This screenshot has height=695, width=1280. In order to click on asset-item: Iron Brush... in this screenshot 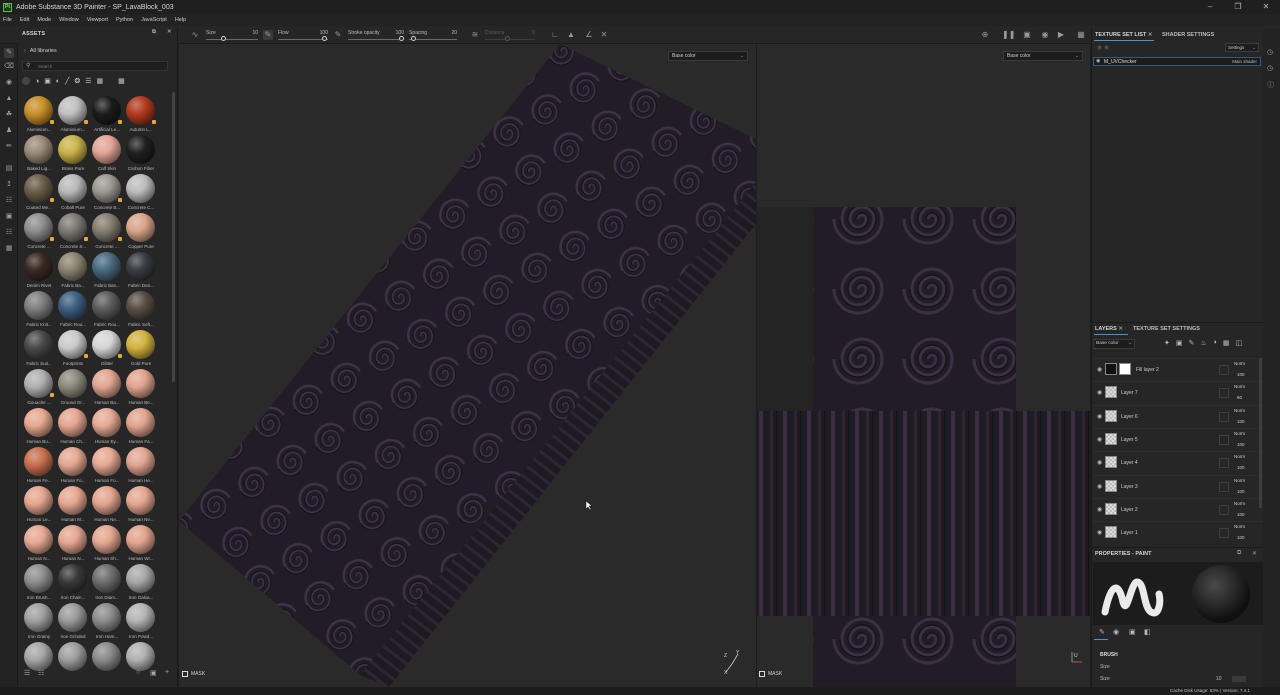, I will do `click(39, 583)`.